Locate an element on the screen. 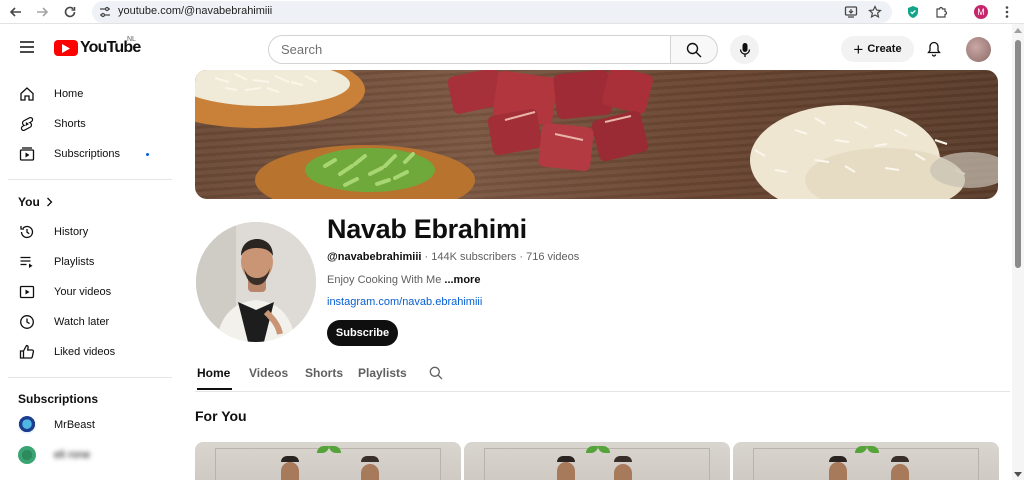 Image resolution: width=1024 pixels, height=480 pixels. channel-name: Navab Ebrahimi is located at coordinates (427, 229).